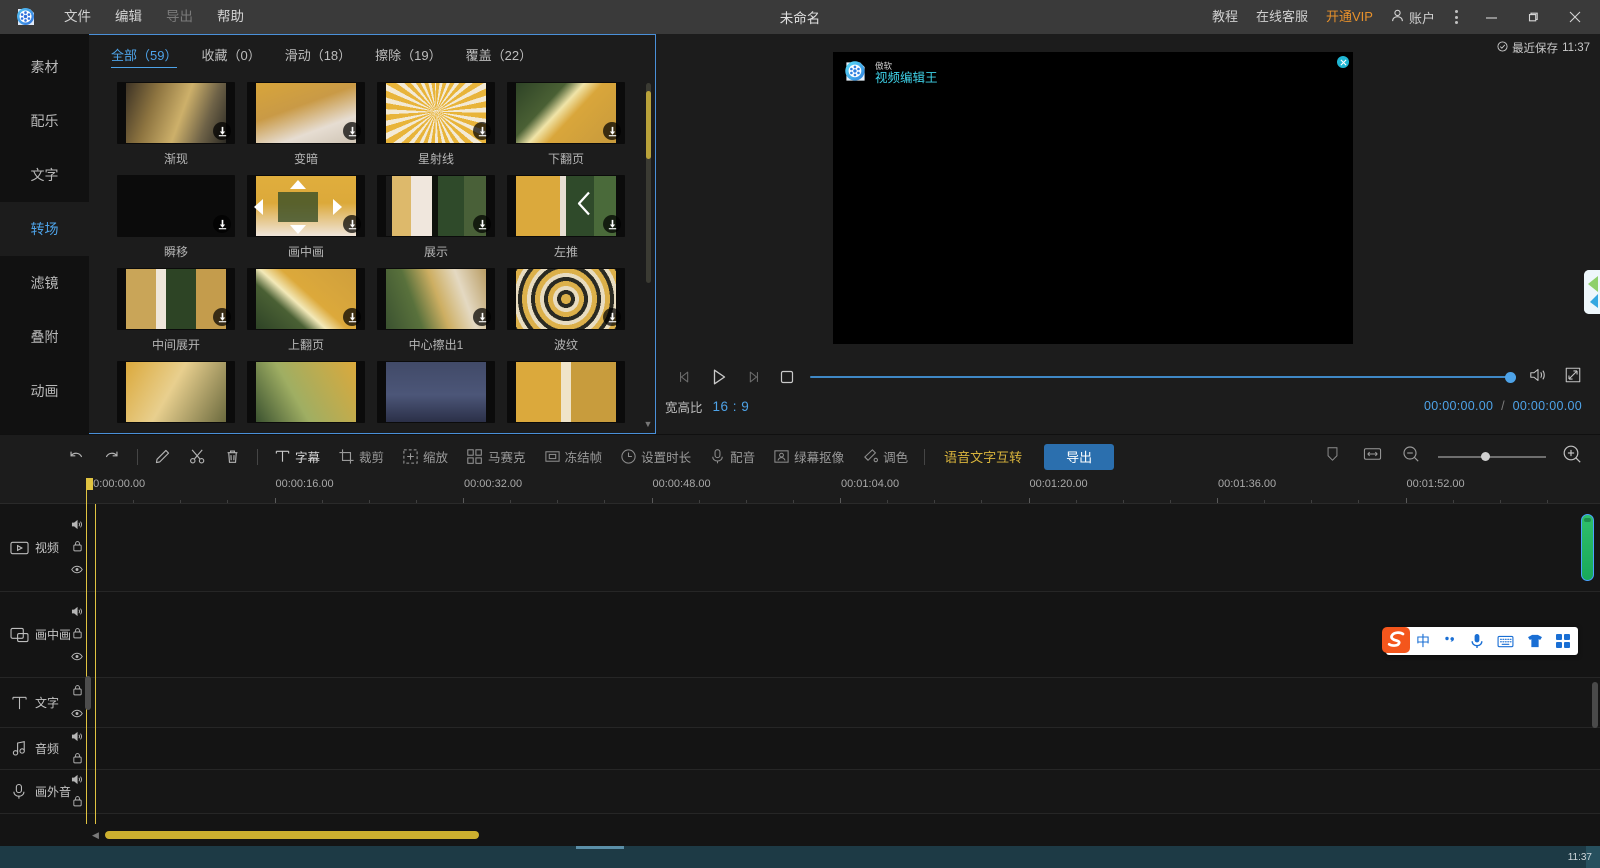 This screenshot has height=868, width=1600. Describe the element at coordinates (1093, 198) in the screenshot. I see `preview-stage: 傲软 视频编辑王` at that location.